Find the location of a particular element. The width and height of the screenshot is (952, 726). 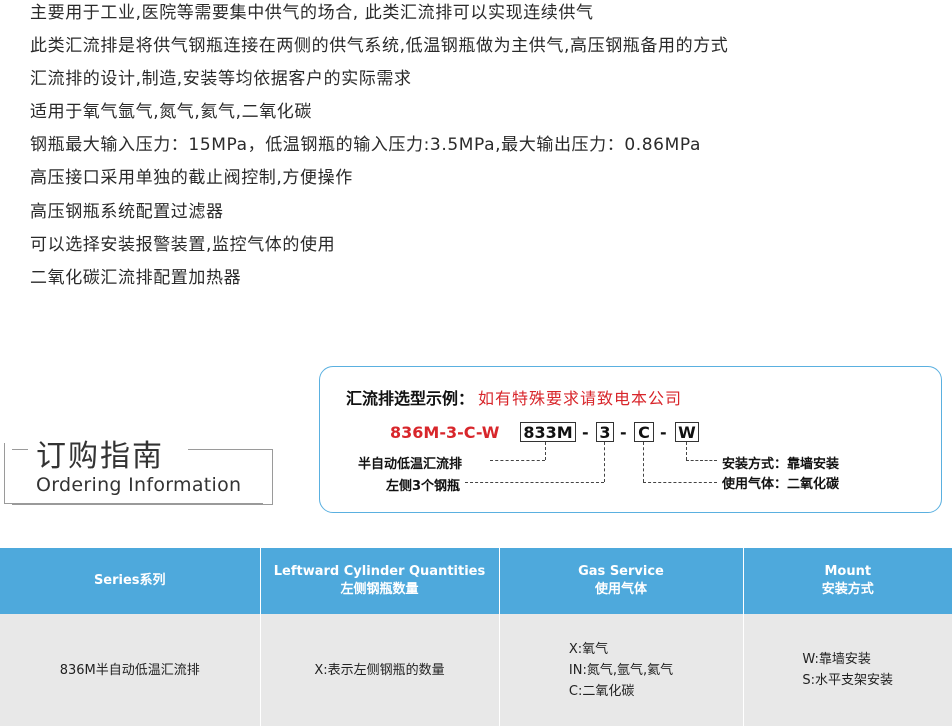

label-gas: 使用气体：二氧化碳 is located at coordinates (781, 484).